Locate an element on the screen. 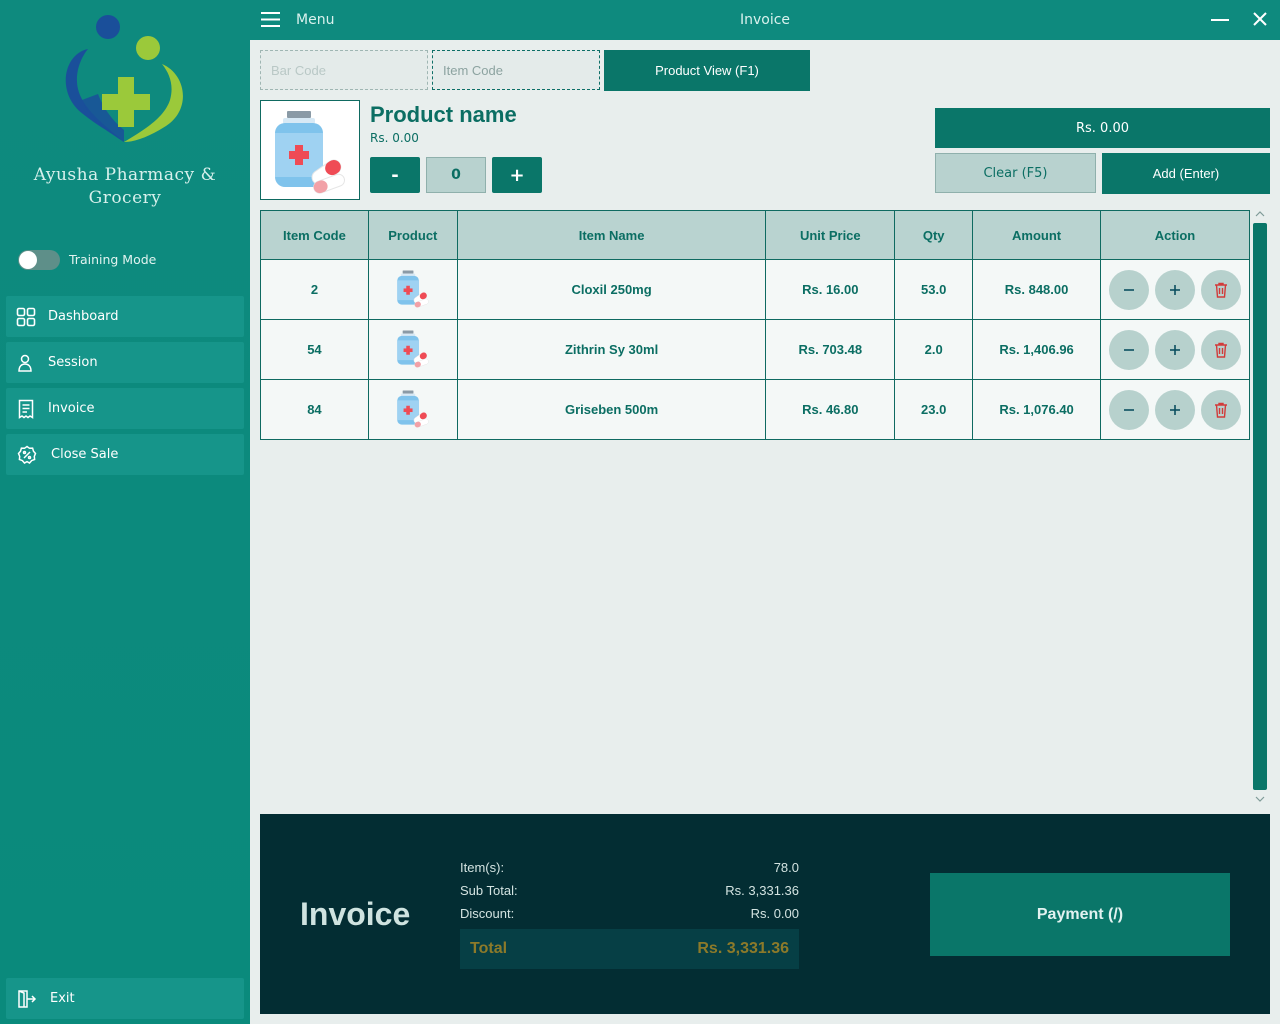 The height and width of the screenshot is (1024, 1280). pharmacy-logo is located at coordinates (124, 78).